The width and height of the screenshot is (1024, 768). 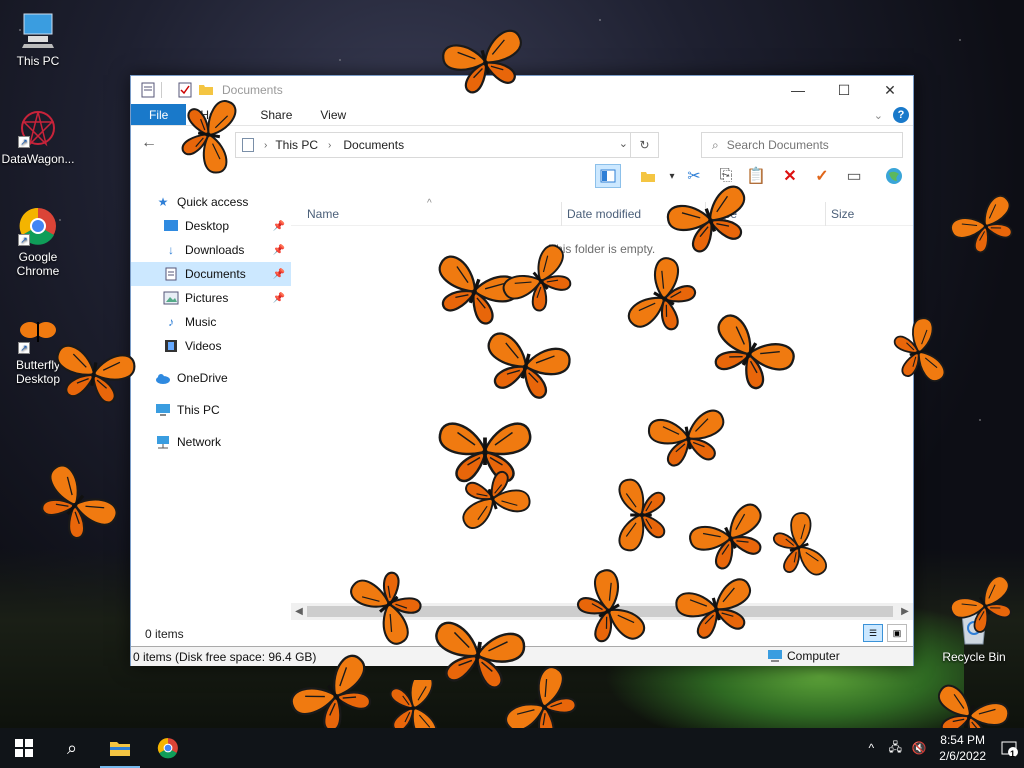 I want to click on desktop-icon-recycle-bin: Recycle Bin, so click(x=974, y=635).